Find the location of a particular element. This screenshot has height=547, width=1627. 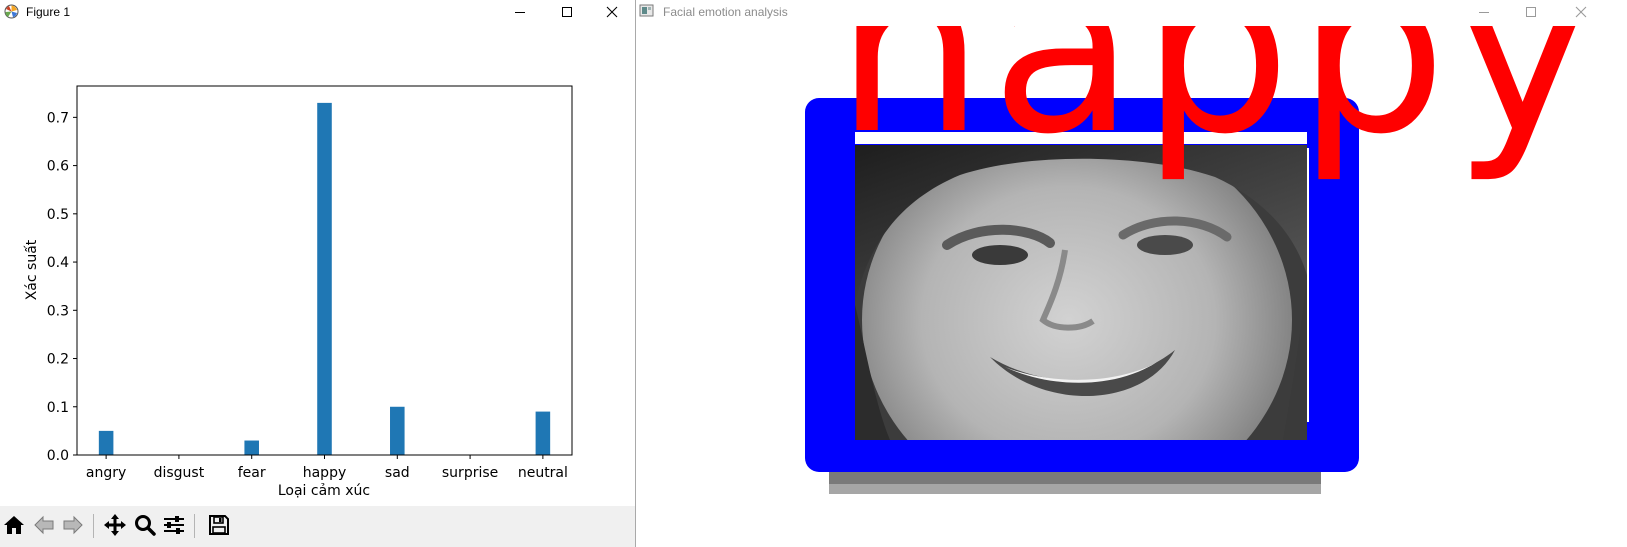

home-button is located at coordinates (14, 525).